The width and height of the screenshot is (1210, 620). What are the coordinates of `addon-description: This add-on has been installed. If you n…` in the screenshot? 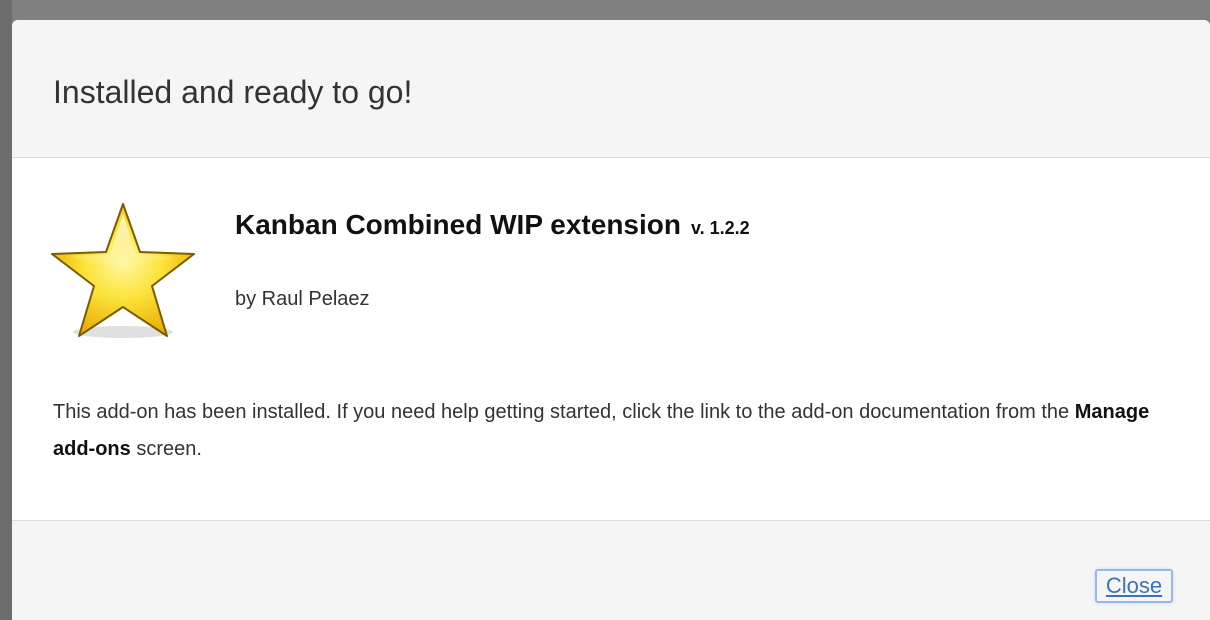 It's located at (613, 431).